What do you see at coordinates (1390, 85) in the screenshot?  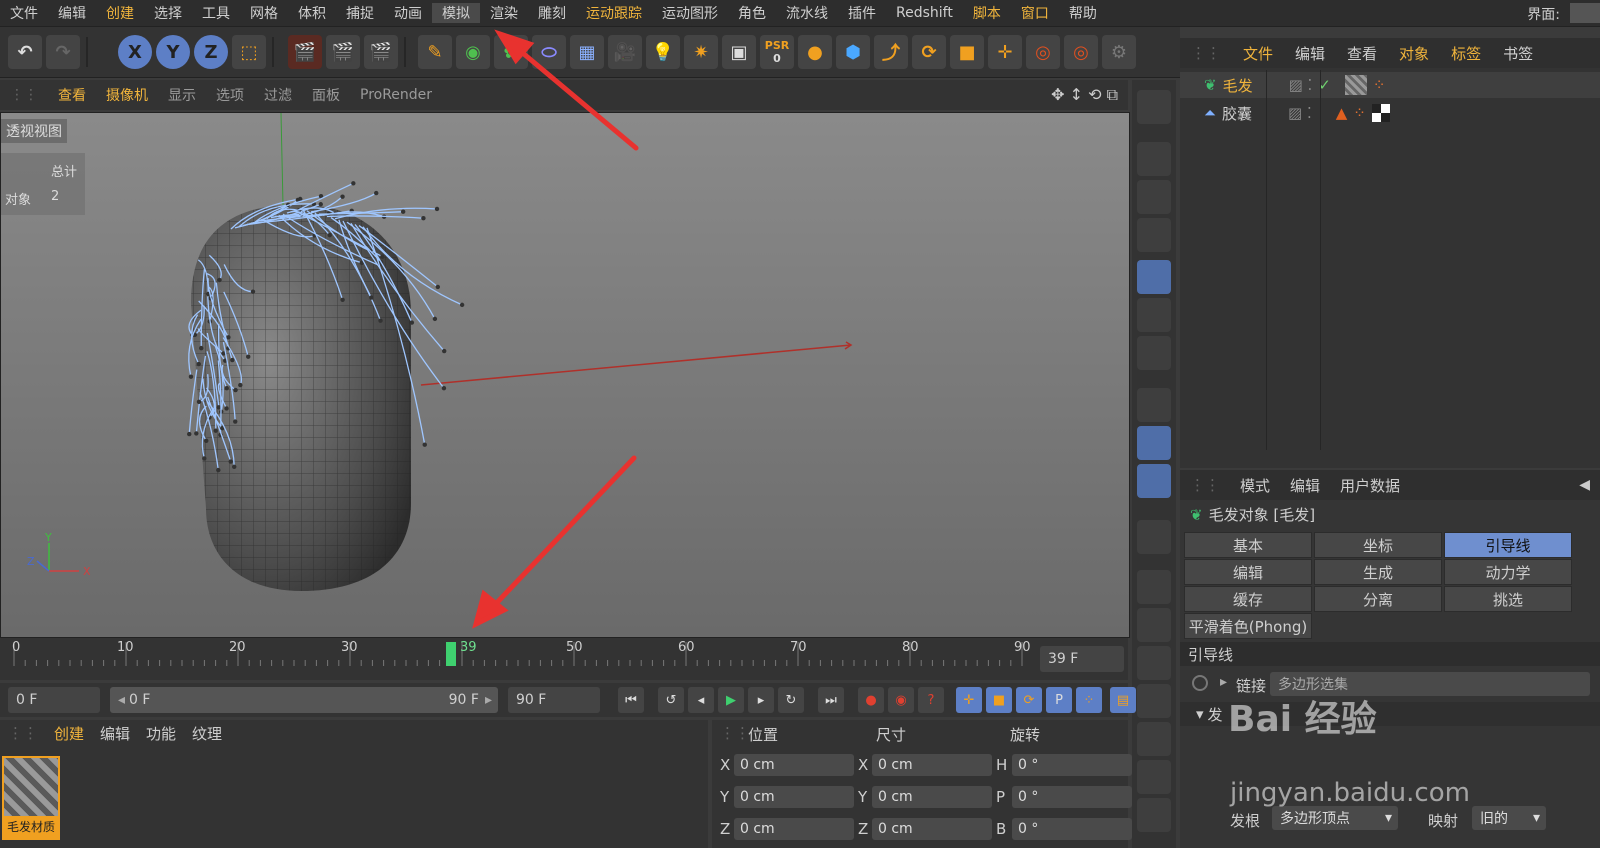 I see `object-row-hair: ❦ 毛发 ▨ ⁚ ✓ ⁘` at bounding box center [1390, 85].